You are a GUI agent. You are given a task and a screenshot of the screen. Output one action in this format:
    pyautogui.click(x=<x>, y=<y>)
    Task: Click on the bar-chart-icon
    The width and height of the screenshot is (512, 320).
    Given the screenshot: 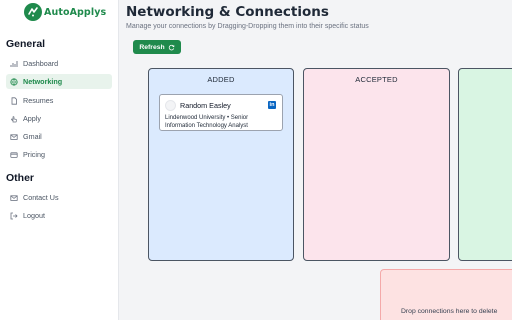 What is the action you would take?
    pyautogui.click(x=14, y=63)
    